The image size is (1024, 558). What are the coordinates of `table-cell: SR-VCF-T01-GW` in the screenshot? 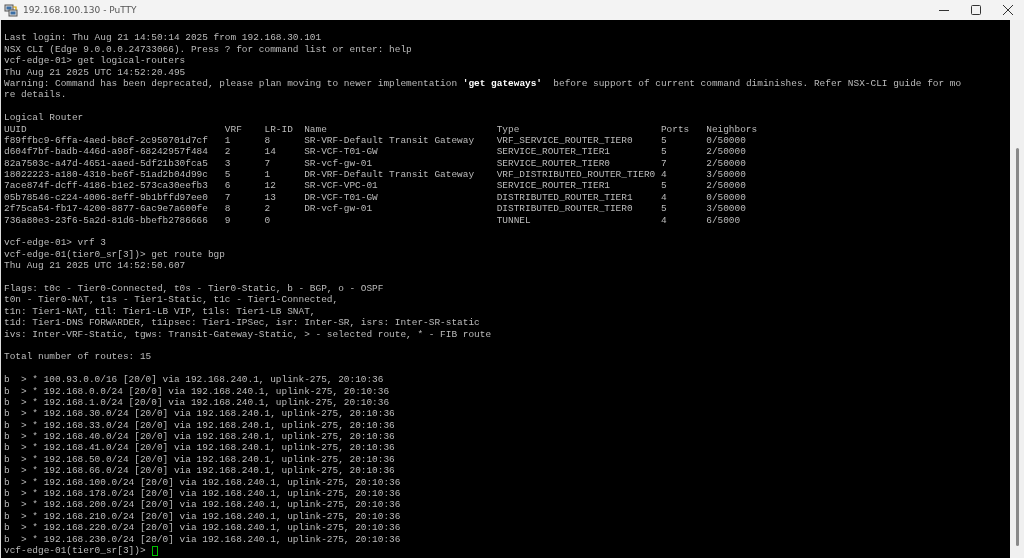 It's located at (341, 152).